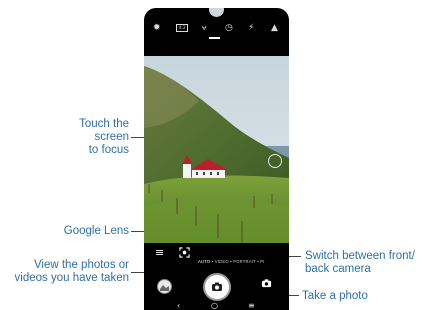 The height and width of the screenshot is (310, 422). What do you see at coordinates (335, 296) in the screenshot?
I see `take-photo-label: Take a photo` at bounding box center [335, 296].